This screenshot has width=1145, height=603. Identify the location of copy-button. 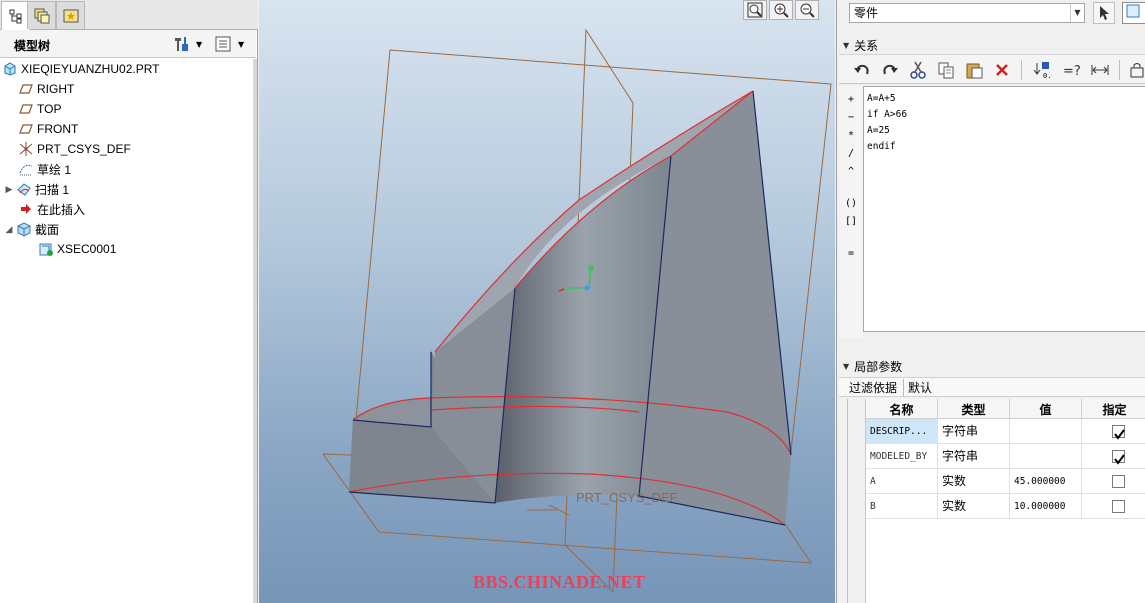
(946, 70).